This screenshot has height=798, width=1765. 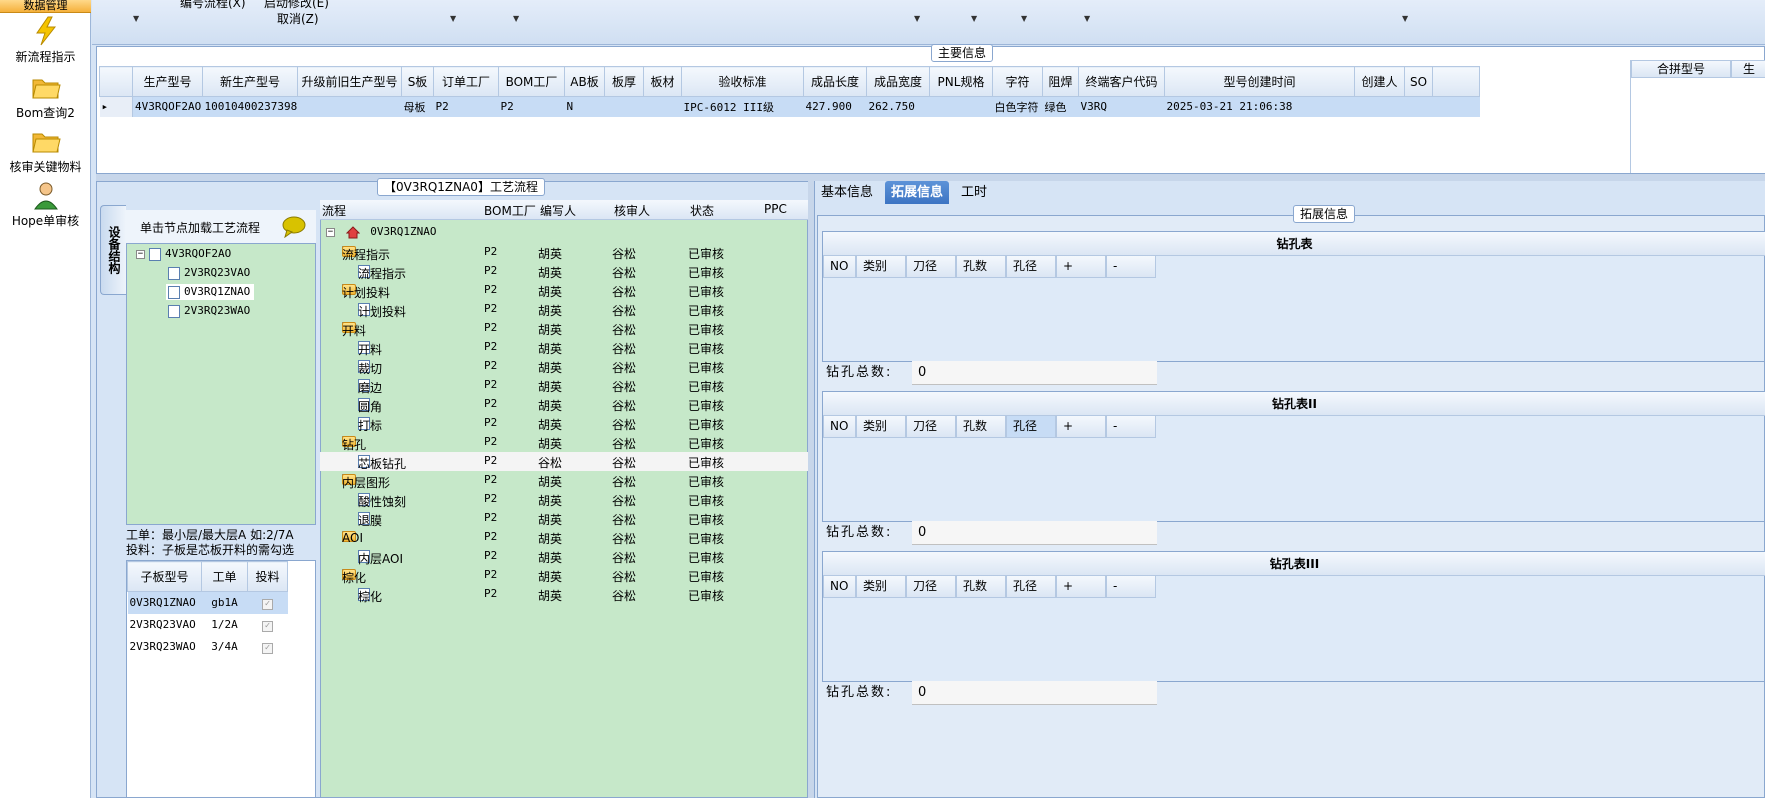 I want to click on flow-tree-row: −AOIP2胡英谷松已审核, so click(x=564, y=537).